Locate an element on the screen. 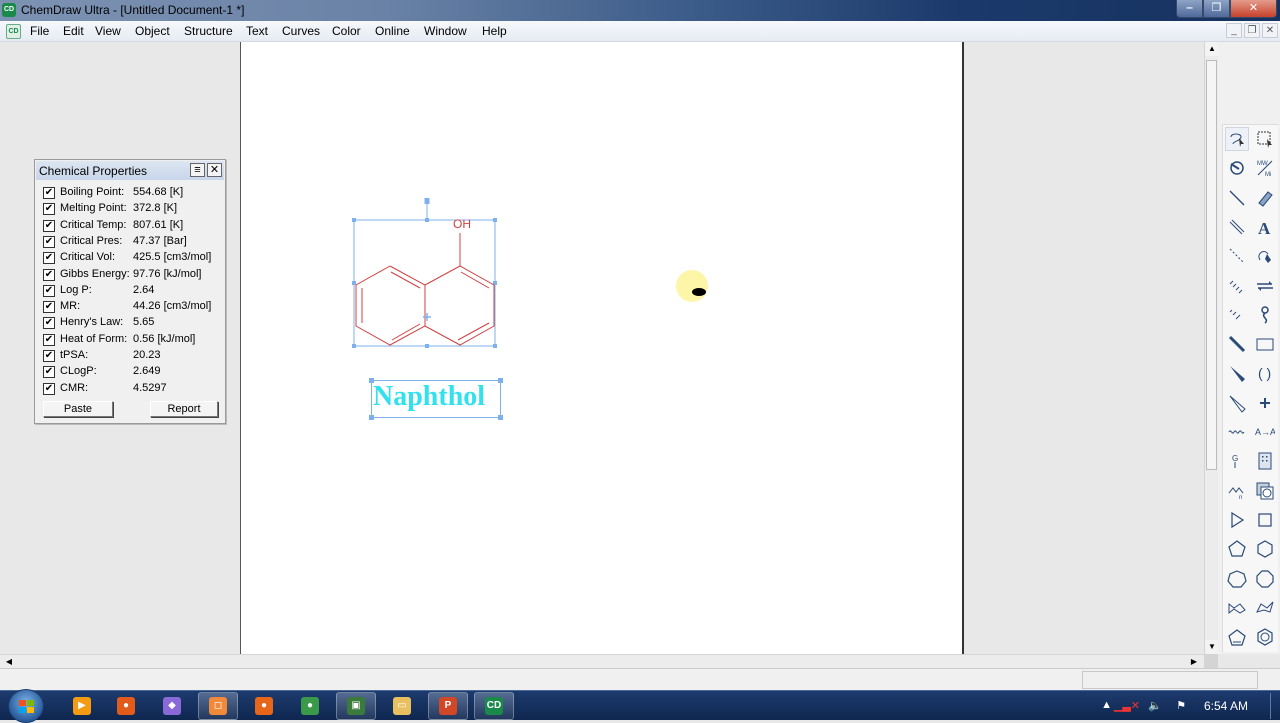  arrow-tool is located at coordinates (1265, 286).